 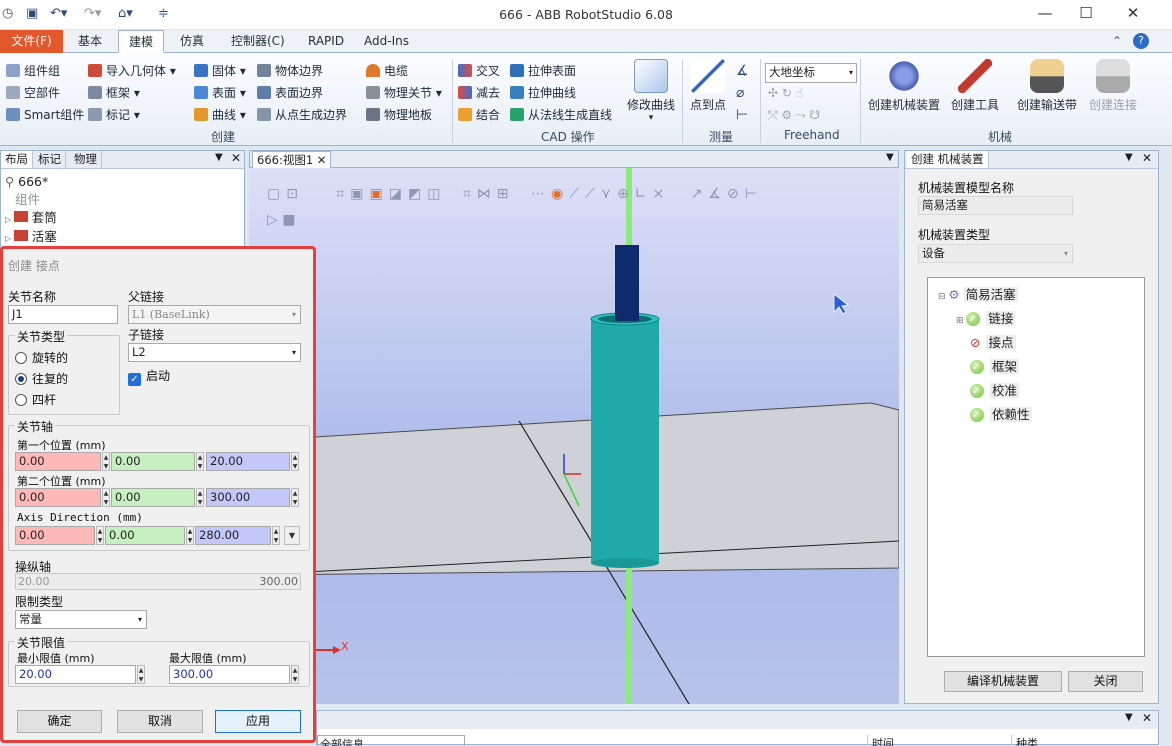 I want to click on close-icon: ✕, so click(x=1133, y=13).